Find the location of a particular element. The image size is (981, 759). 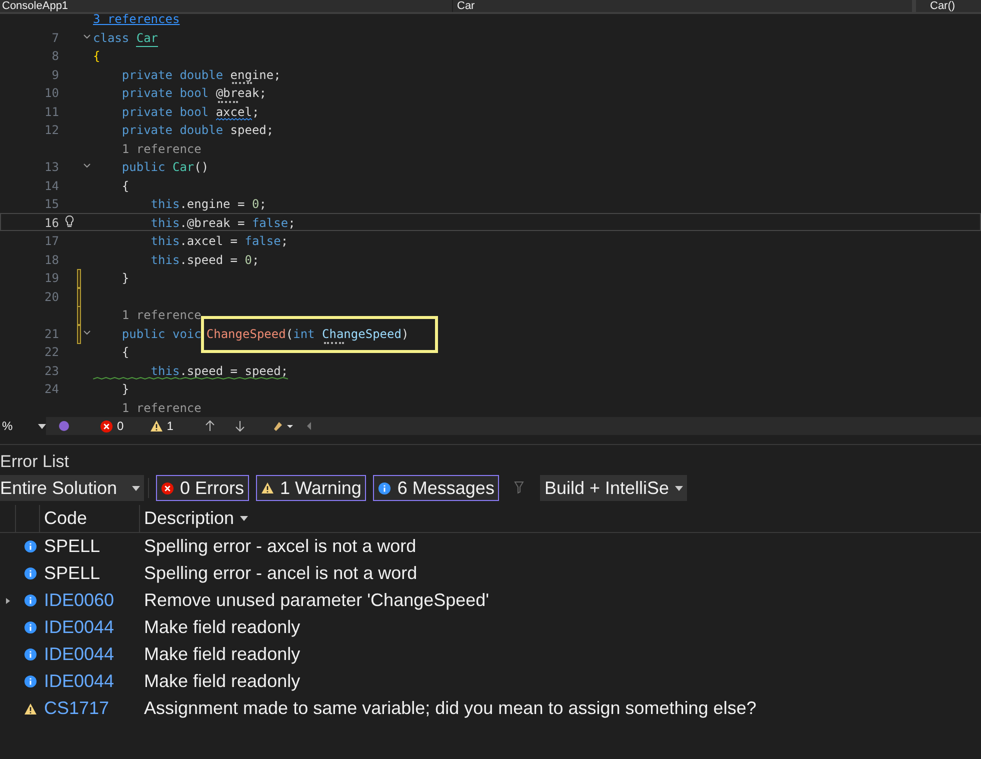

code-token: class is located at coordinates (111, 37).